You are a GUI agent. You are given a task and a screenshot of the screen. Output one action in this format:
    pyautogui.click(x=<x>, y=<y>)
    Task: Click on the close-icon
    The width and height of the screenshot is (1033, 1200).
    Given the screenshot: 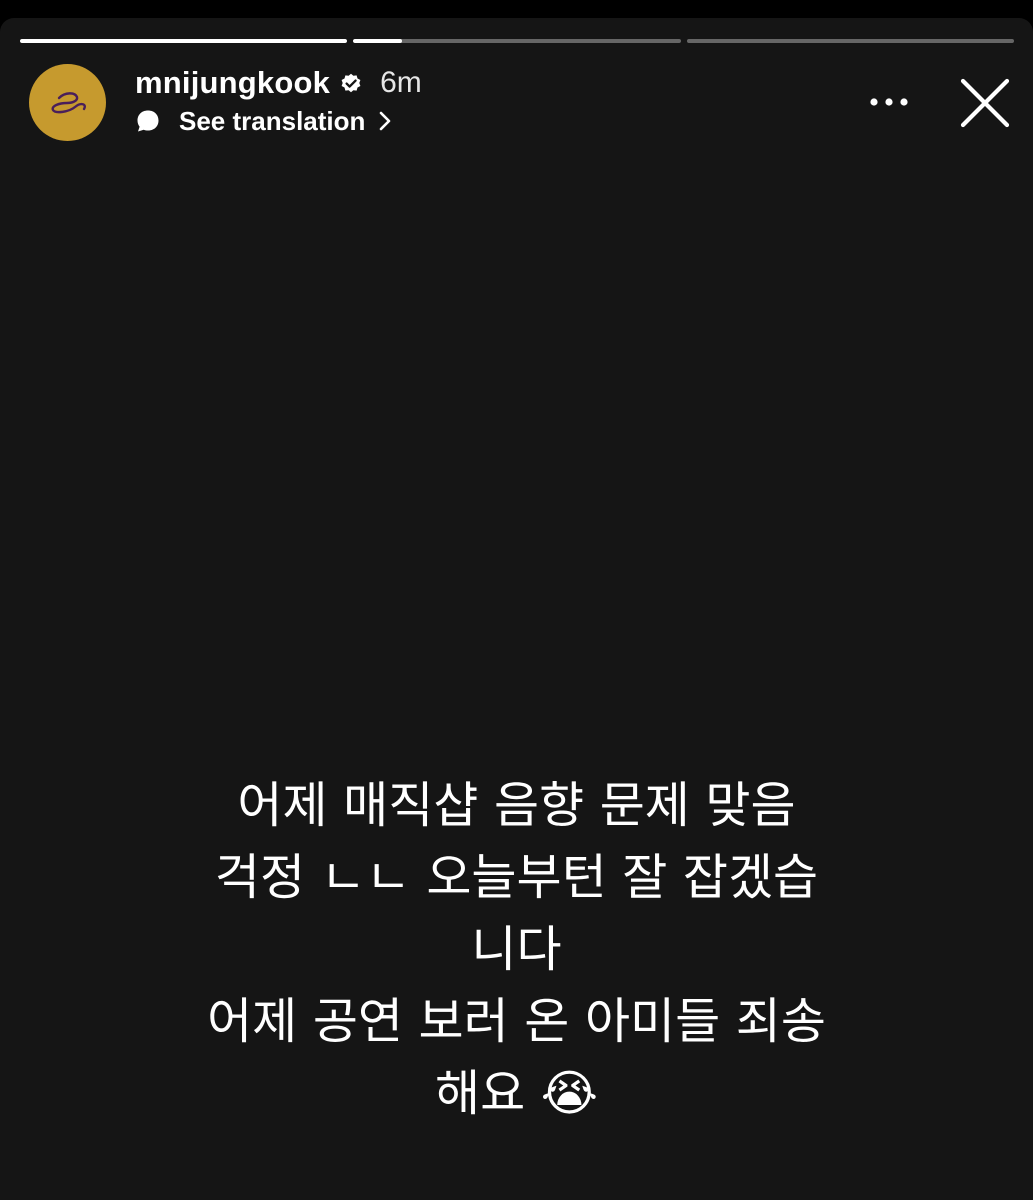 What is the action you would take?
    pyautogui.click(x=985, y=103)
    